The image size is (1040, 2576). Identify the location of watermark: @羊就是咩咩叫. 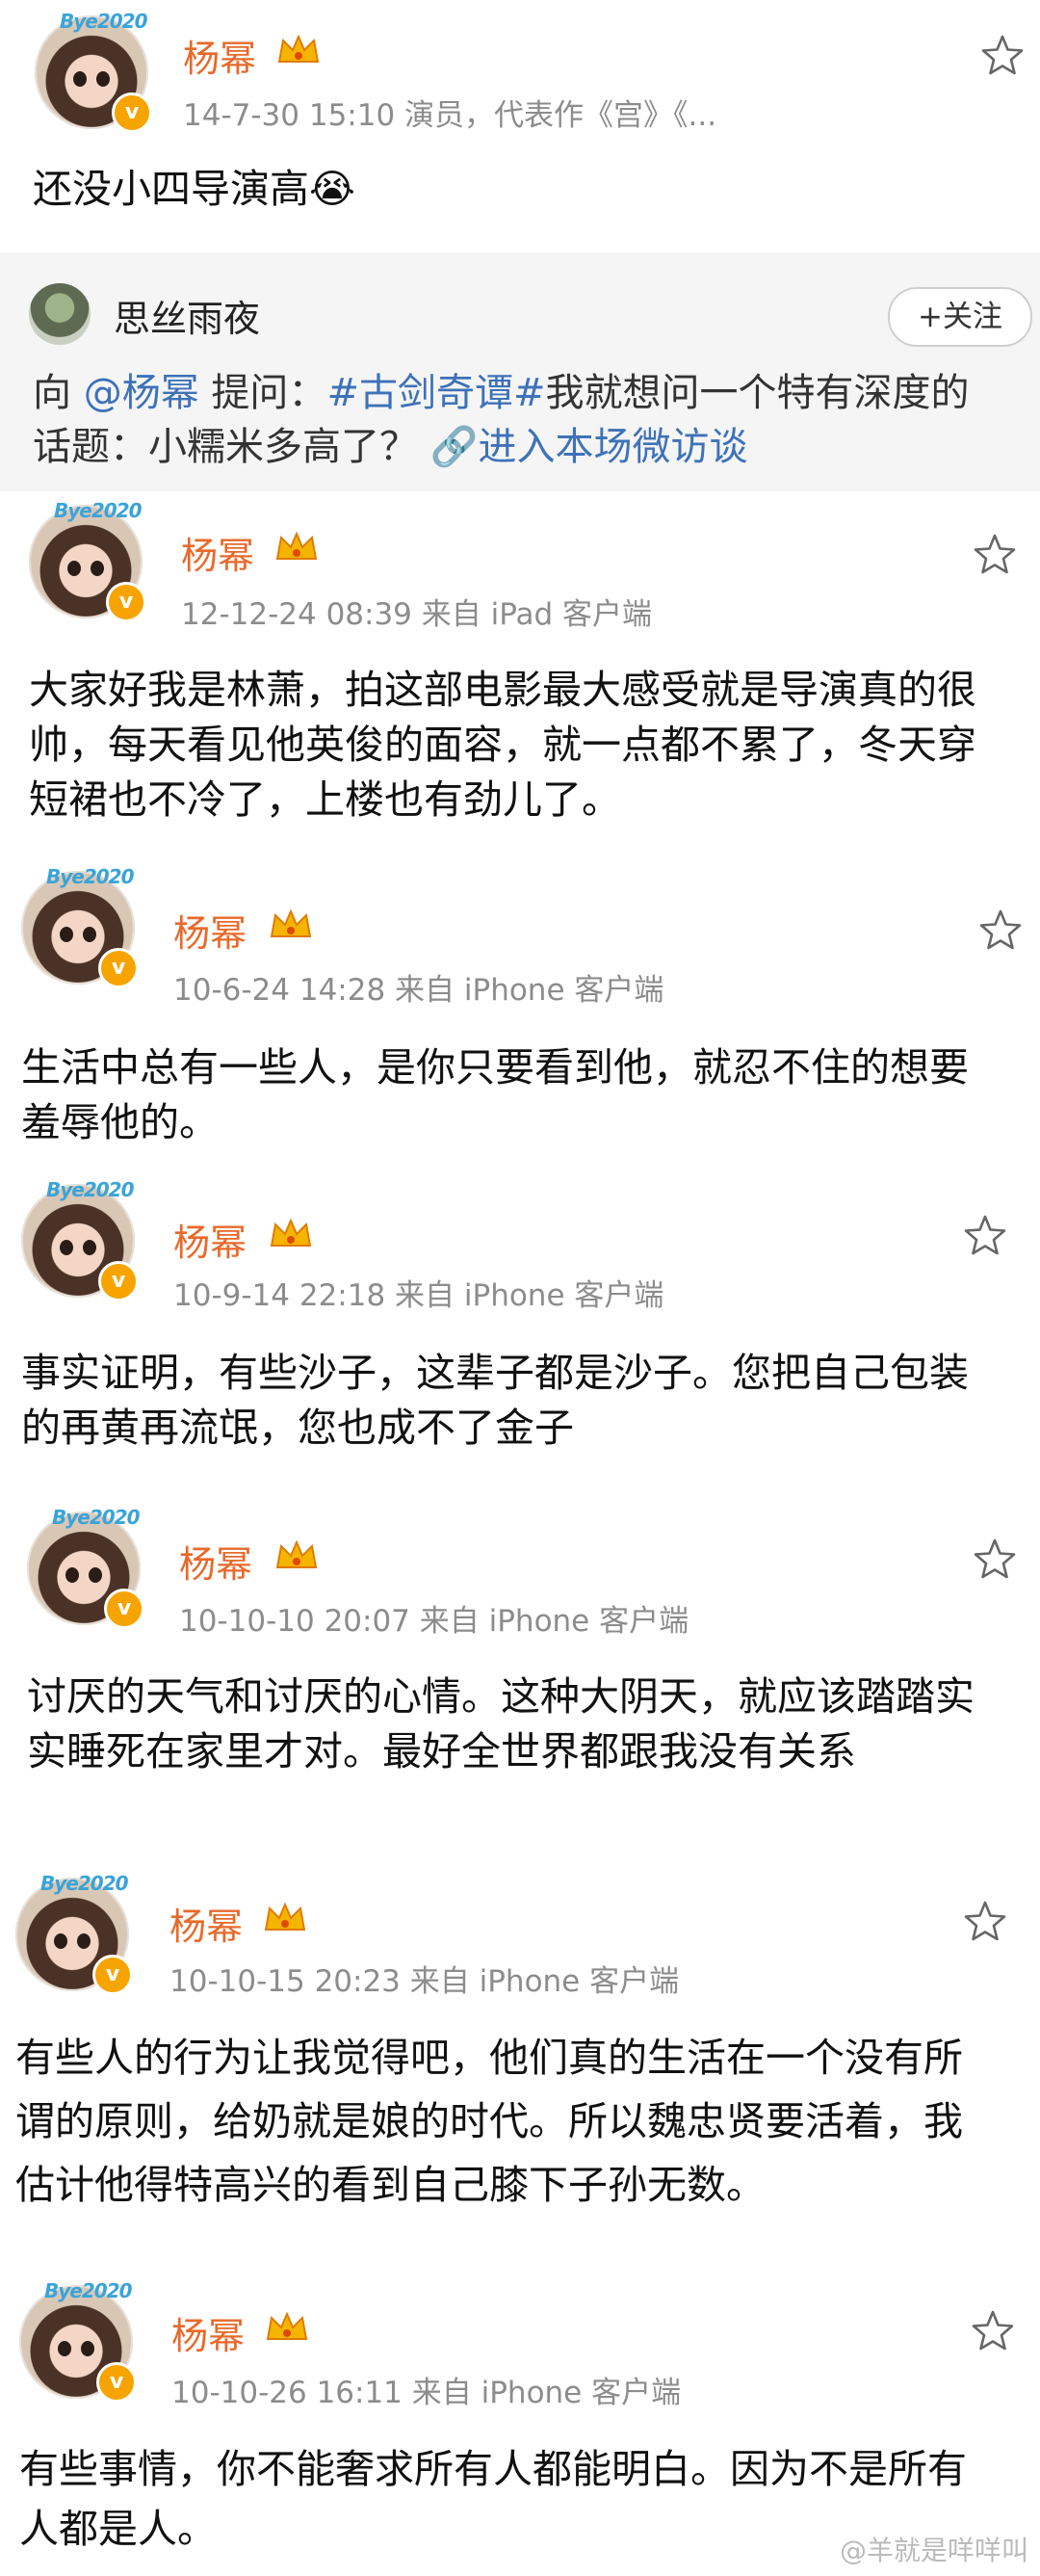
(933, 2550).